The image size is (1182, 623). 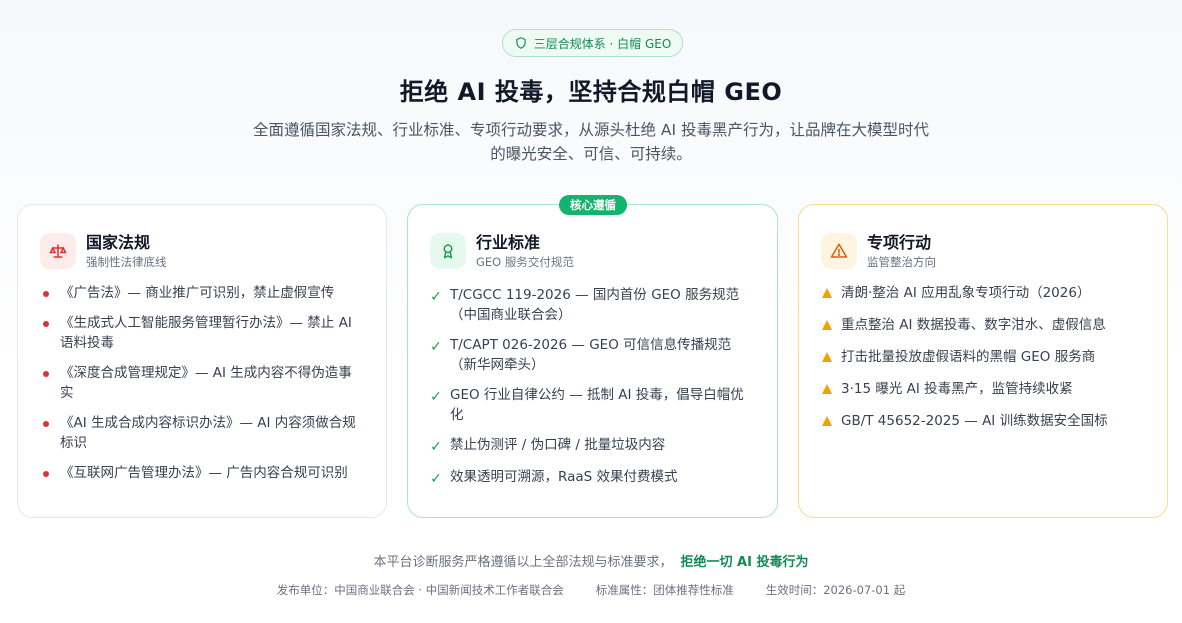 I want to click on scale-icon, so click(x=58, y=251).